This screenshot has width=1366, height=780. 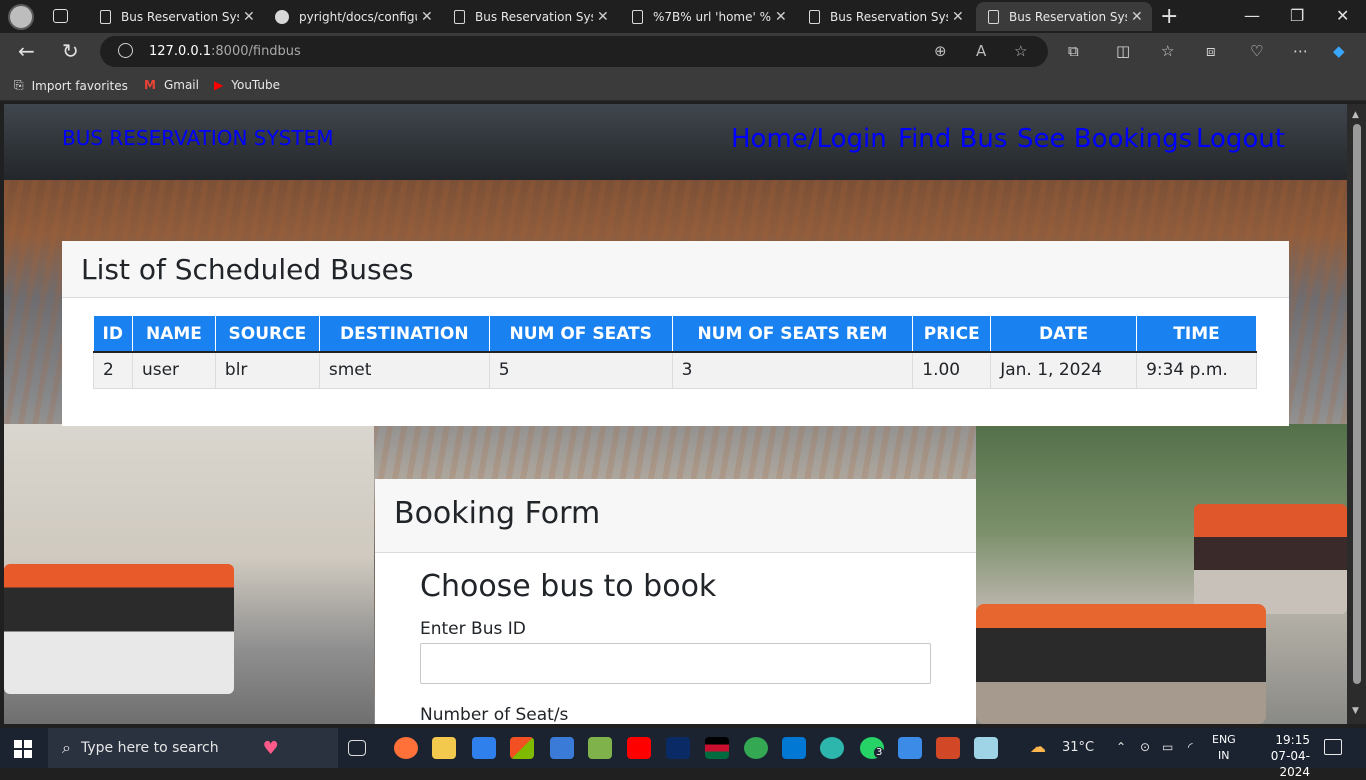 What do you see at coordinates (149, 748) in the screenshot?
I see `search-placeholder: Type here to search` at bounding box center [149, 748].